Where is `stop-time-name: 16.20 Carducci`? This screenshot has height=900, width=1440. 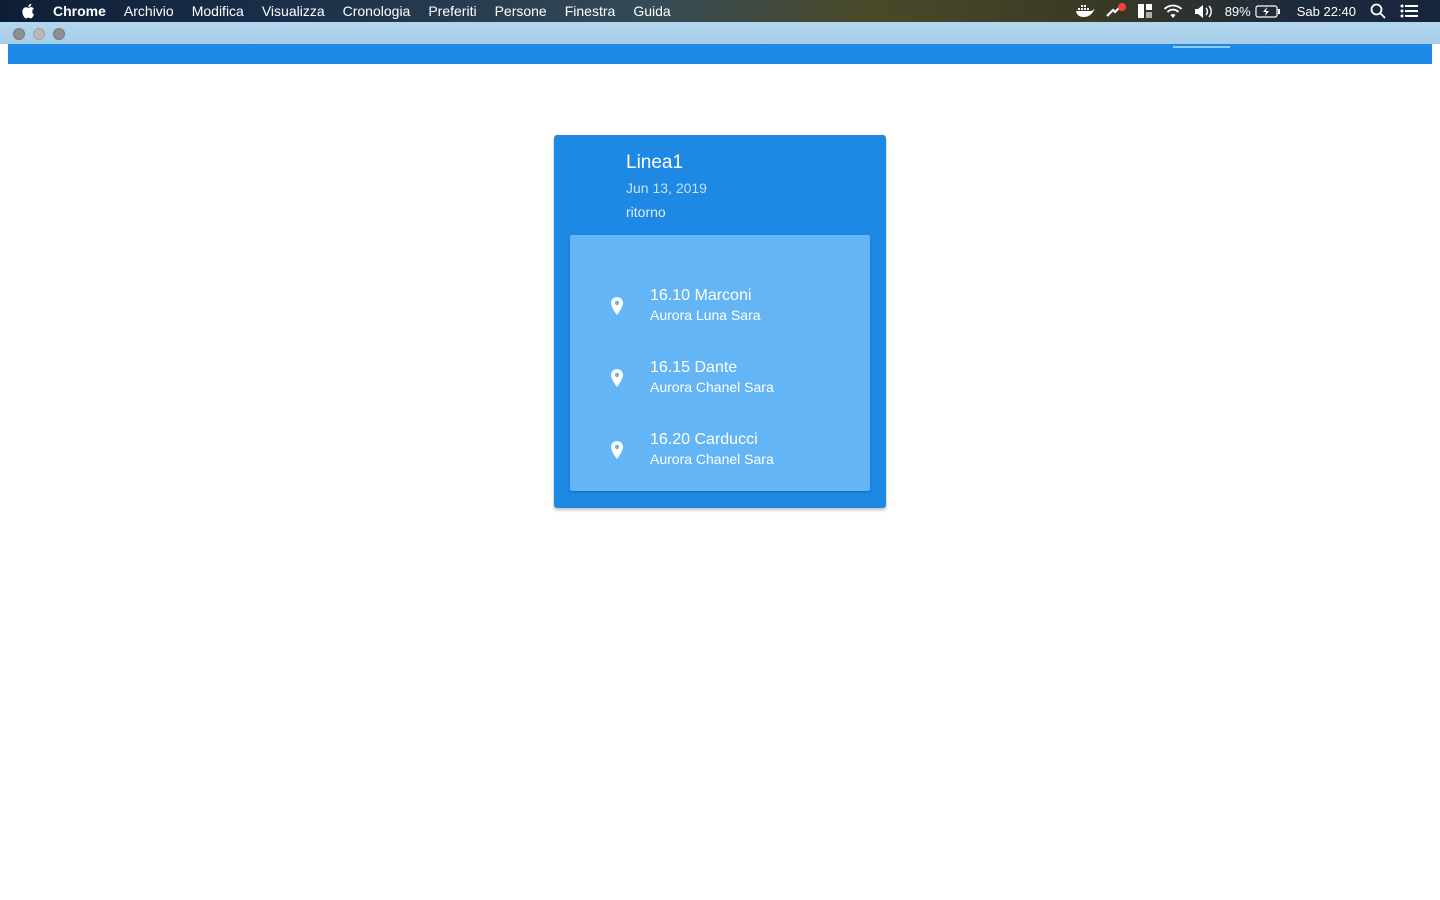
stop-time-name: 16.20 Carducci is located at coordinates (704, 439).